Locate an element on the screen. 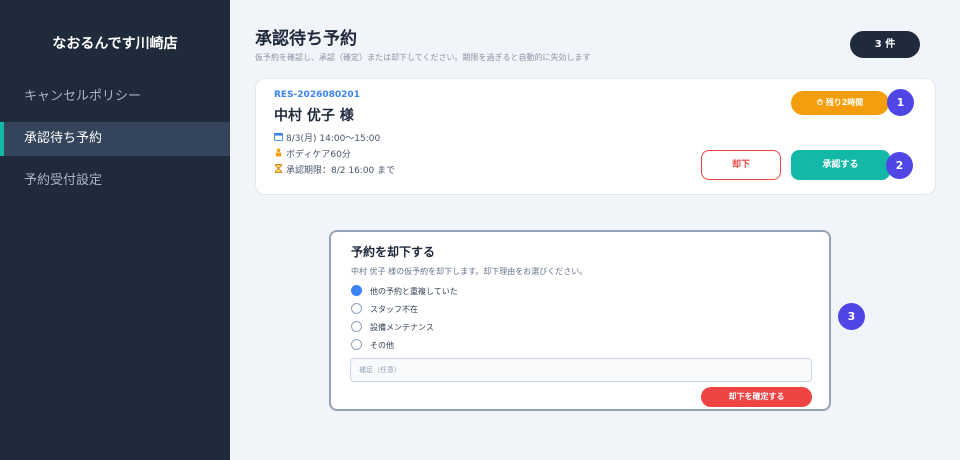  reservation-datetime-row: 8/3(月) 14:00〜15:00 is located at coordinates (327, 137).